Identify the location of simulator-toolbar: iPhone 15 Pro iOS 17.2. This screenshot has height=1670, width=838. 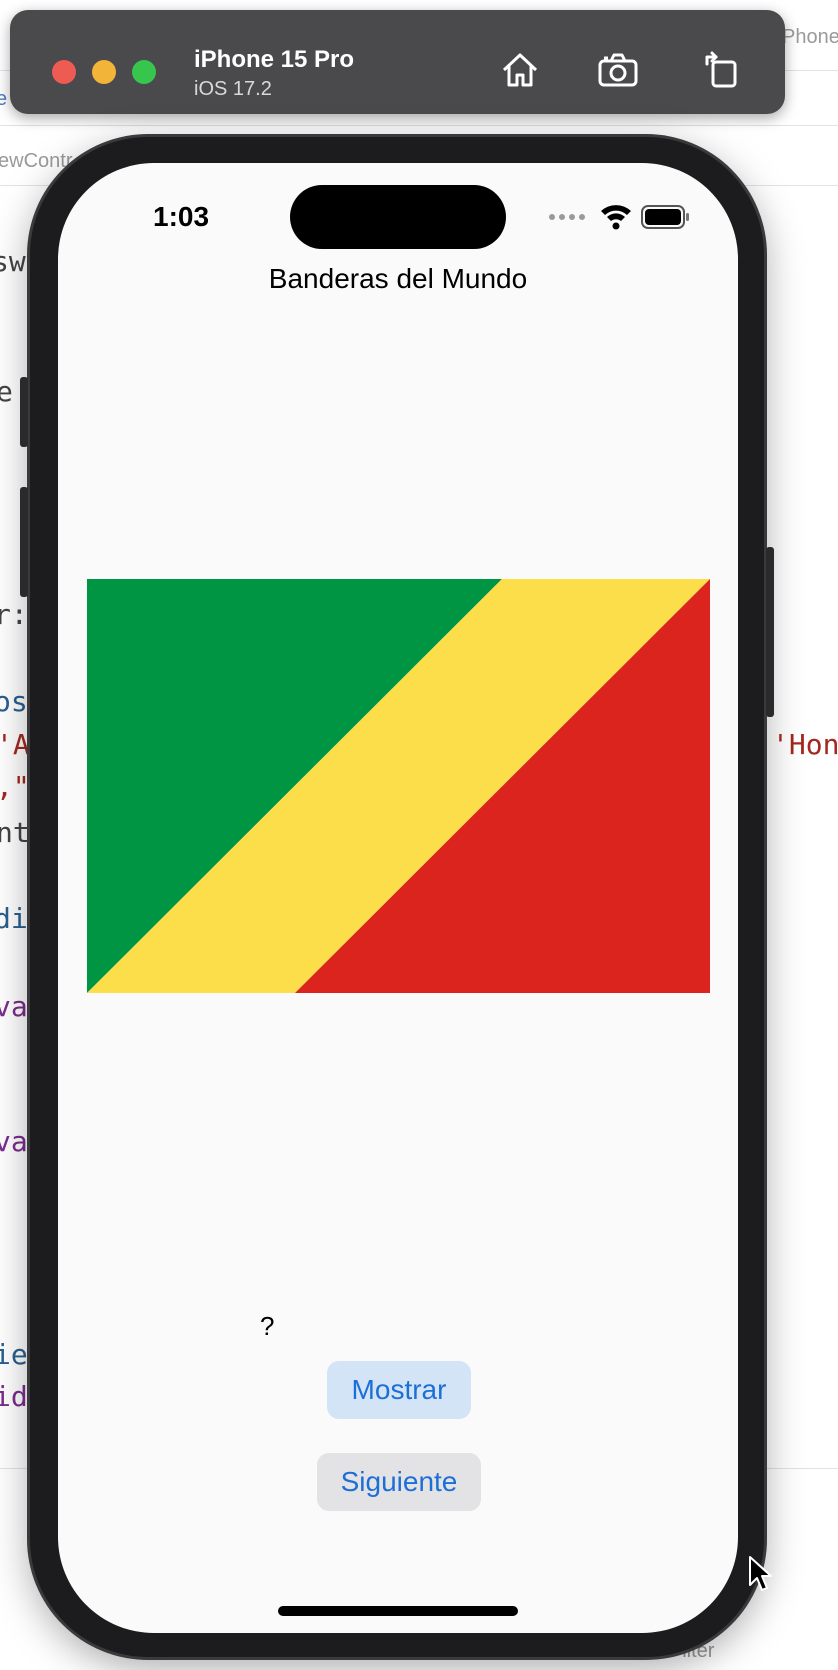
(397, 62).